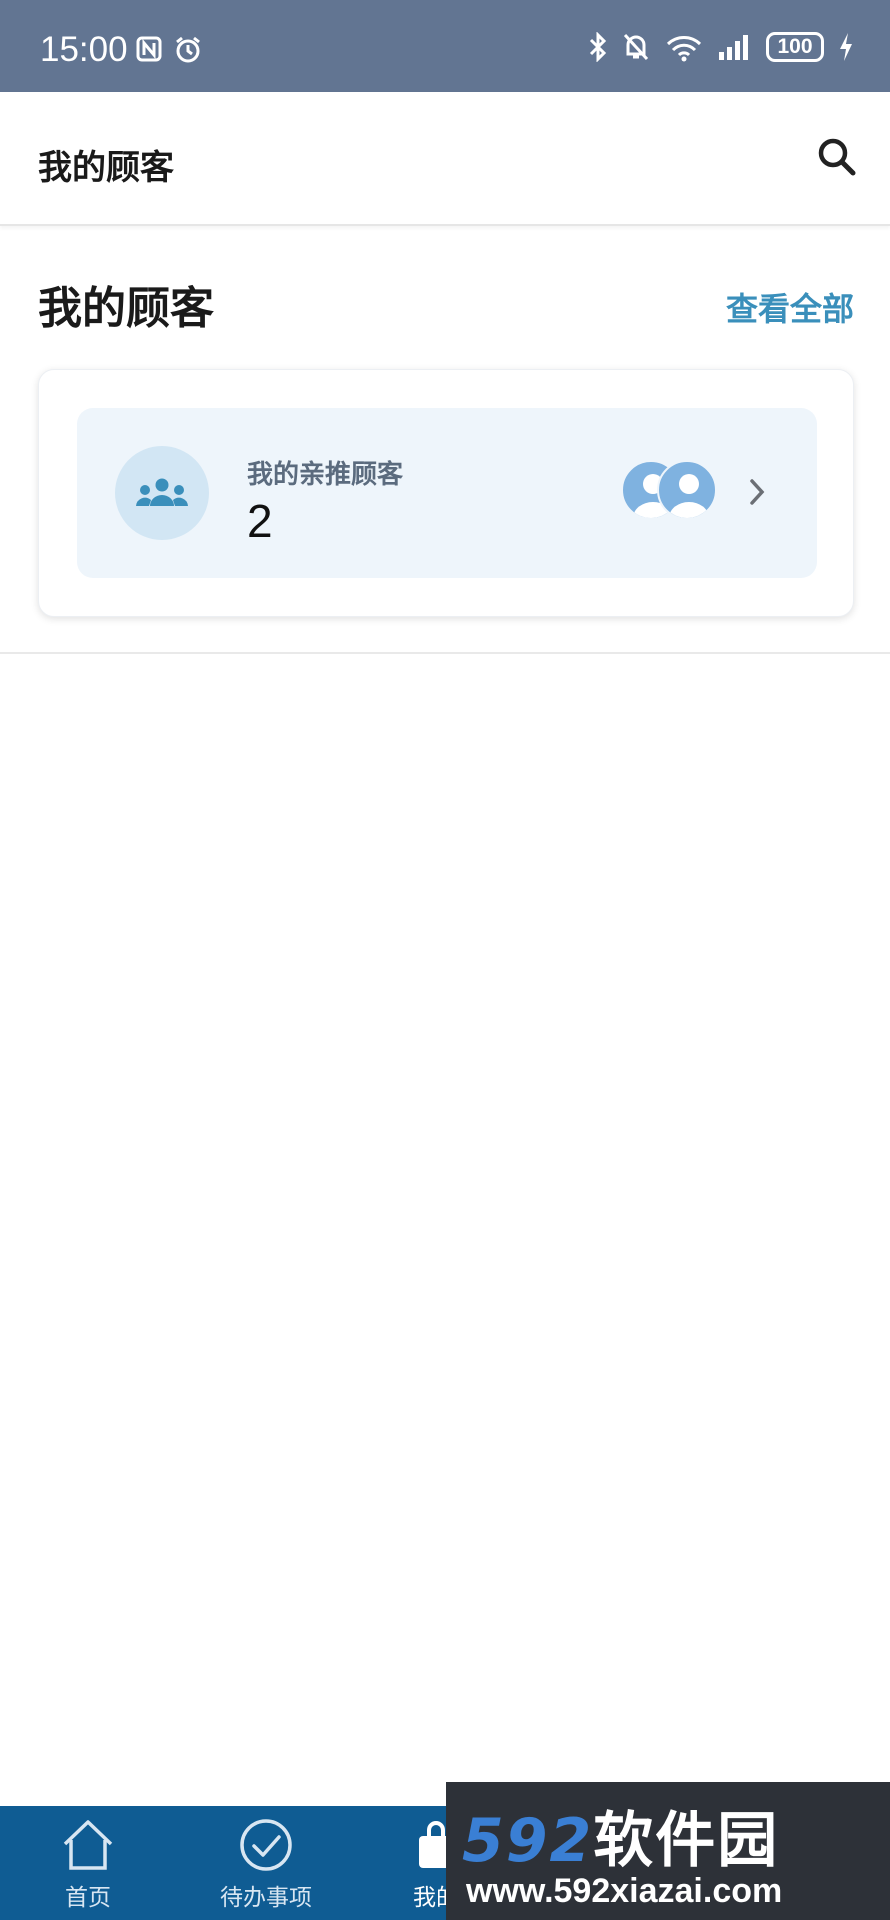  Describe the element at coordinates (445, 159) in the screenshot. I see `app-header: 我的顾客` at that location.